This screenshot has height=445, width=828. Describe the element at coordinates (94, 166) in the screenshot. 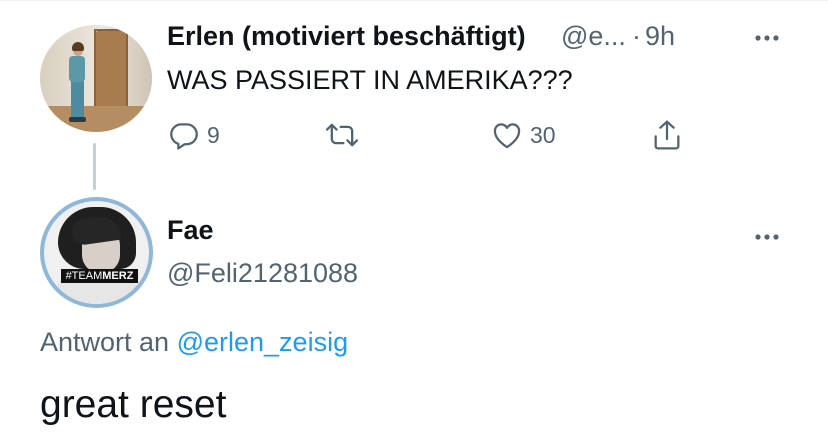

I see `thread-connector-line` at that location.